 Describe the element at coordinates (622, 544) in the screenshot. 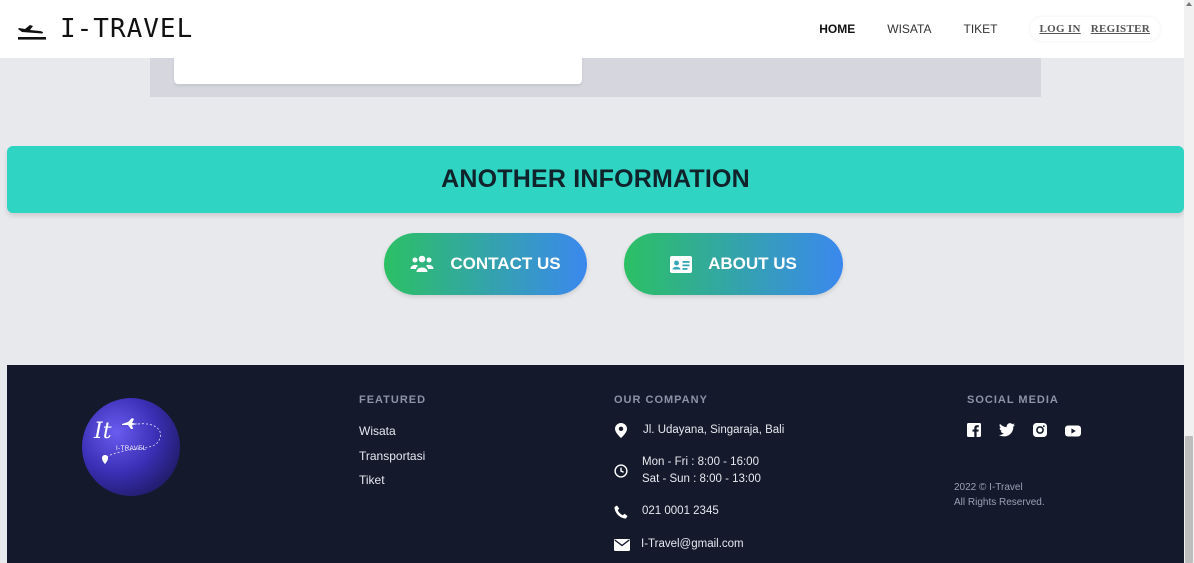

I see `envelope-icon` at that location.